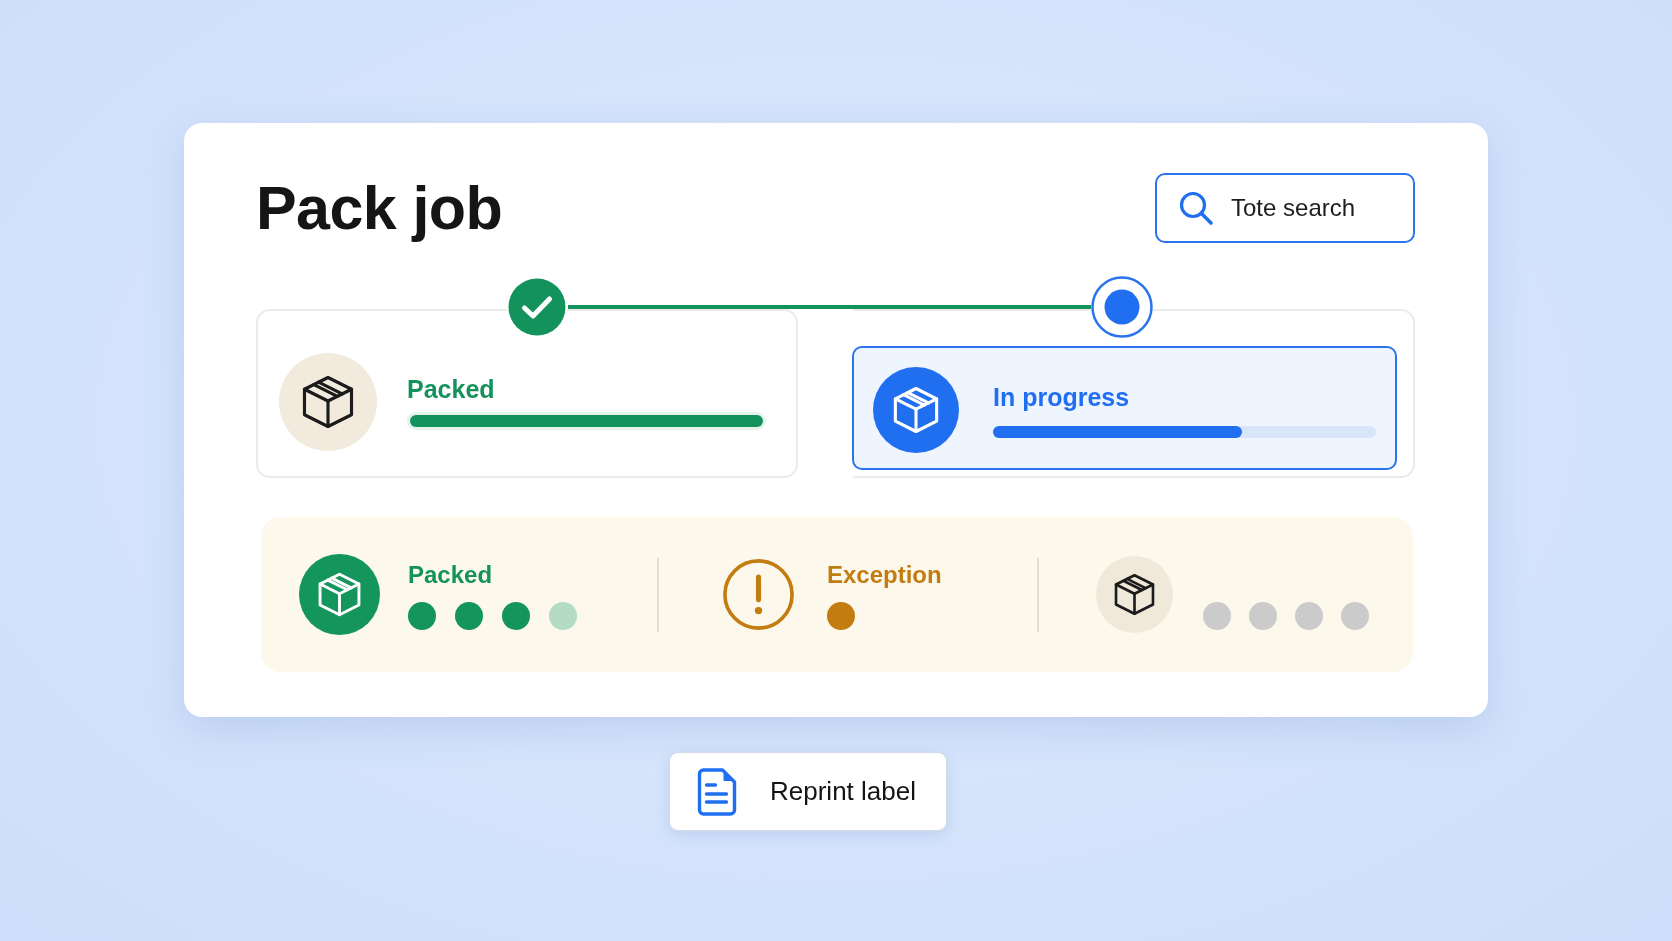  What do you see at coordinates (1196, 208) in the screenshot?
I see `search-icon` at bounding box center [1196, 208].